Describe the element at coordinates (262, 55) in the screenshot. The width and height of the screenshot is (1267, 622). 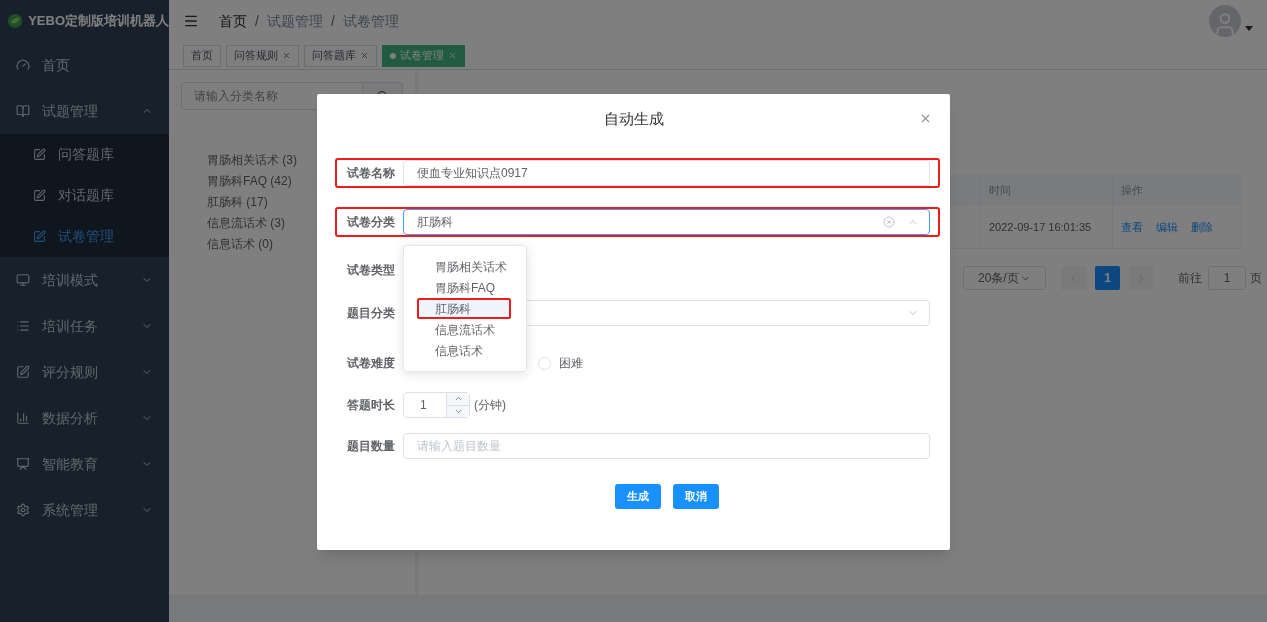
I see `tag-tab: 问答规则` at that location.